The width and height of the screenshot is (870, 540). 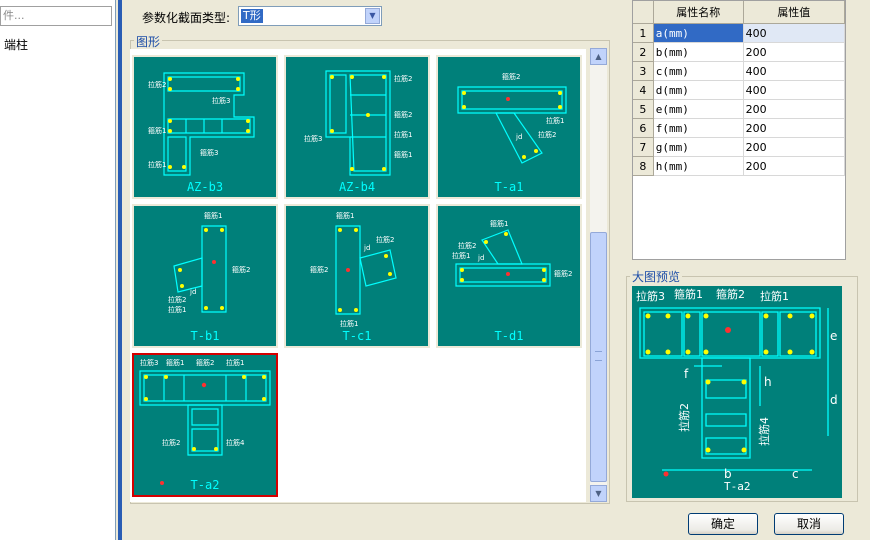 What do you see at coordinates (16, 44) in the screenshot?
I see `tree-item-end-column: 端柱` at bounding box center [16, 44].